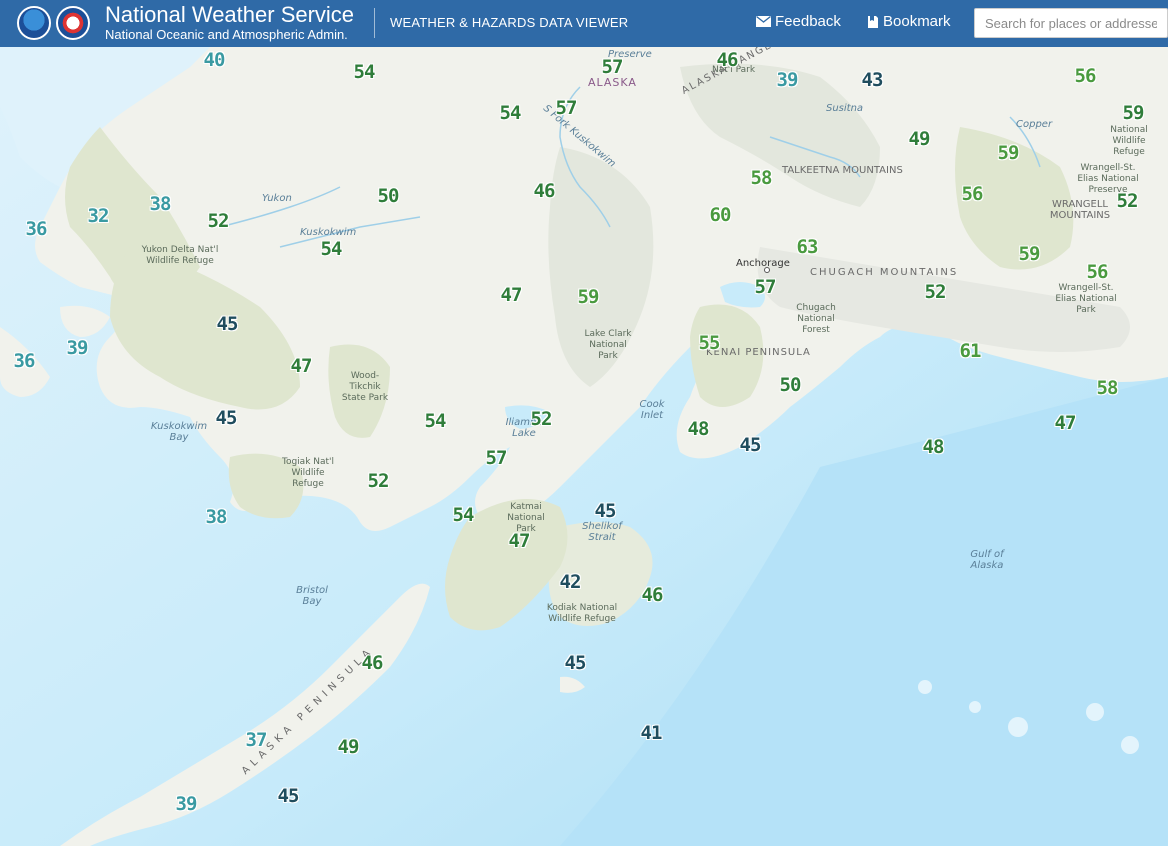 The height and width of the screenshot is (846, 1168). What do you see at coordinates (257, 740) in the screenshot?
I see `temperature-label: 37` at bounding box center [257, 740].